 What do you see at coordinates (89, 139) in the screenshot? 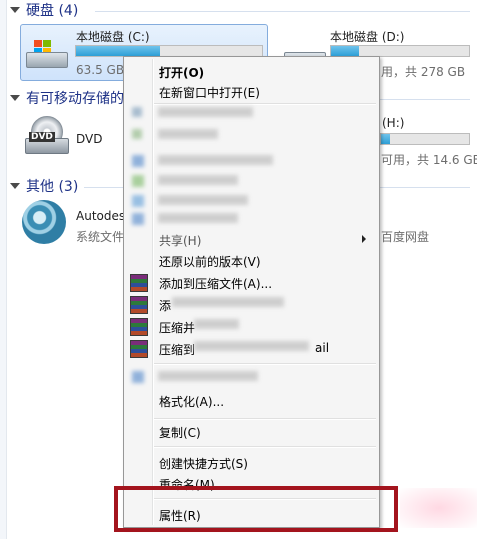
I see `drive-dvd-name: DVD` at bounding box center [89, 139].